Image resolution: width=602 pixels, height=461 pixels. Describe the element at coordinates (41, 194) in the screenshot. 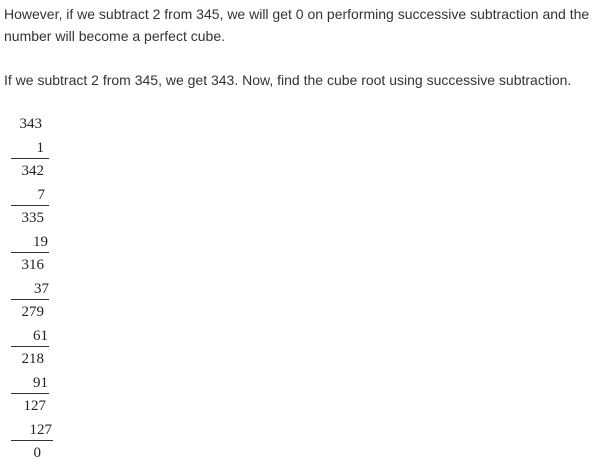

I see `subtrahend-value: 7` at that location.